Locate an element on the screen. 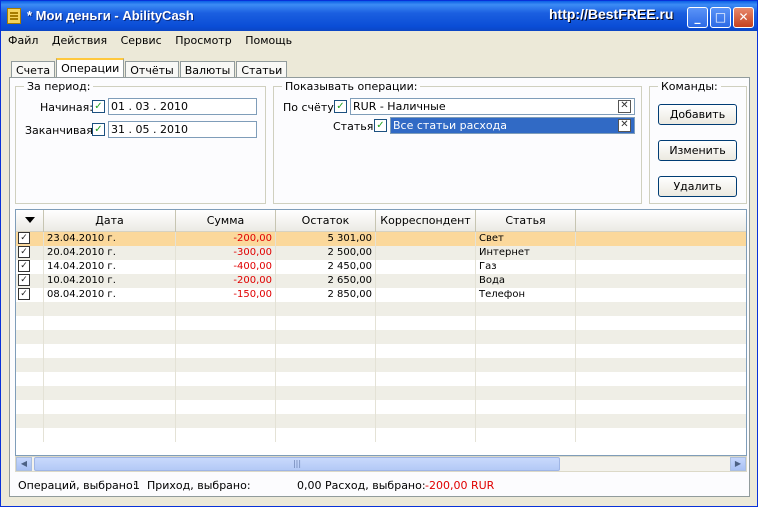 This screenshot has height=507, width=758. category-cell: Интернет is located at coordinates (526, 253).